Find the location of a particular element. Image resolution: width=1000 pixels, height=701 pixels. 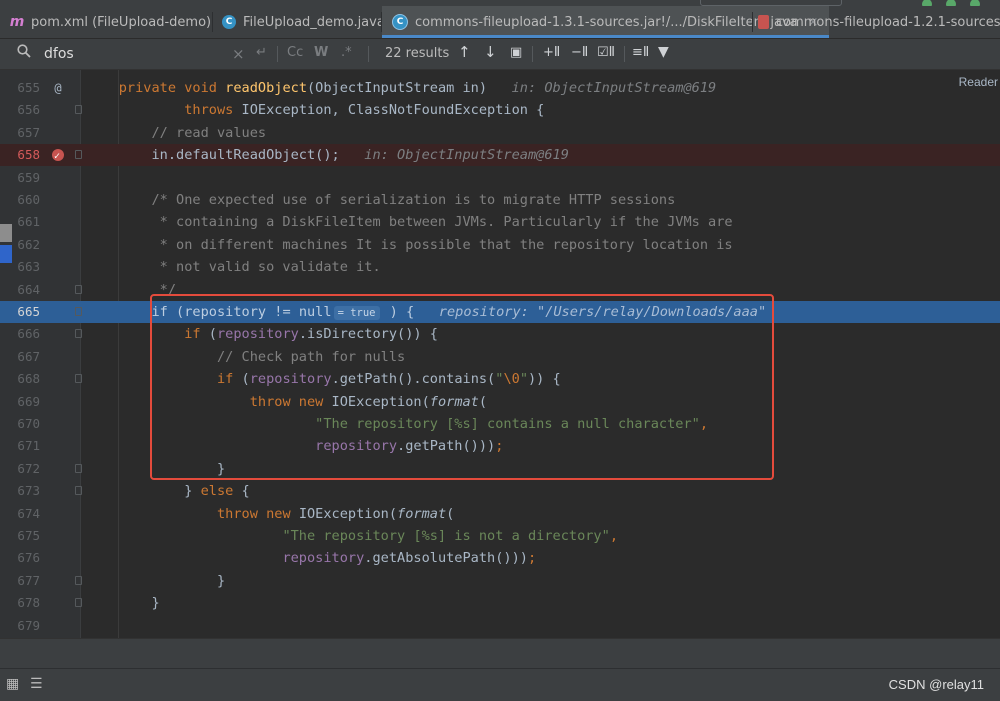

line-number: 665 is located at coordinates (23, 312).